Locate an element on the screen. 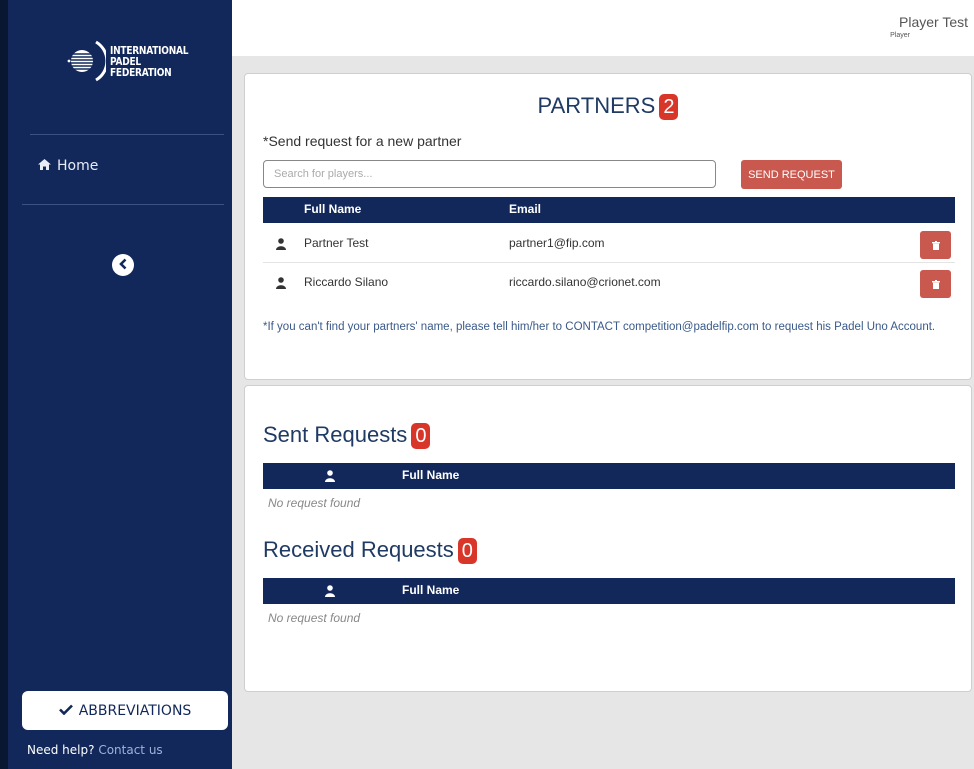 The width and height of the screenshot is (974, 769). sidebar-divider-top is located at coordinates (127, 134).